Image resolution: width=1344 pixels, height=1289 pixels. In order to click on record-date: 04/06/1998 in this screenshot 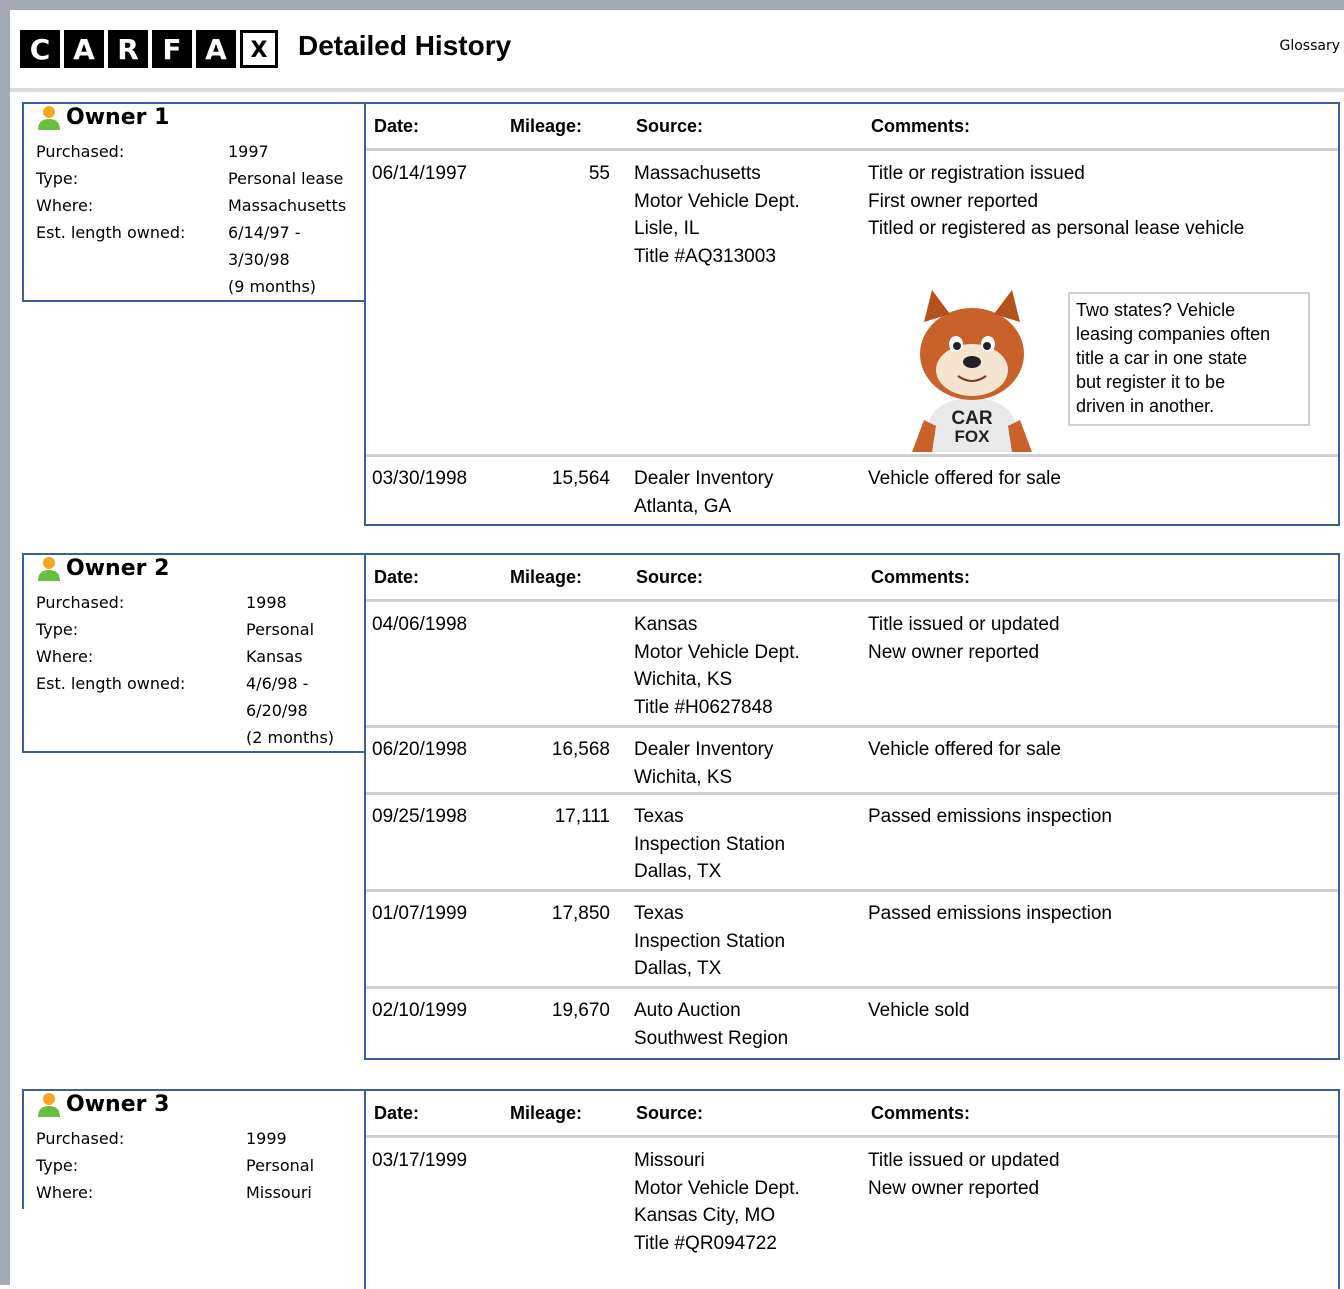, I will do `click(420, 624)`.